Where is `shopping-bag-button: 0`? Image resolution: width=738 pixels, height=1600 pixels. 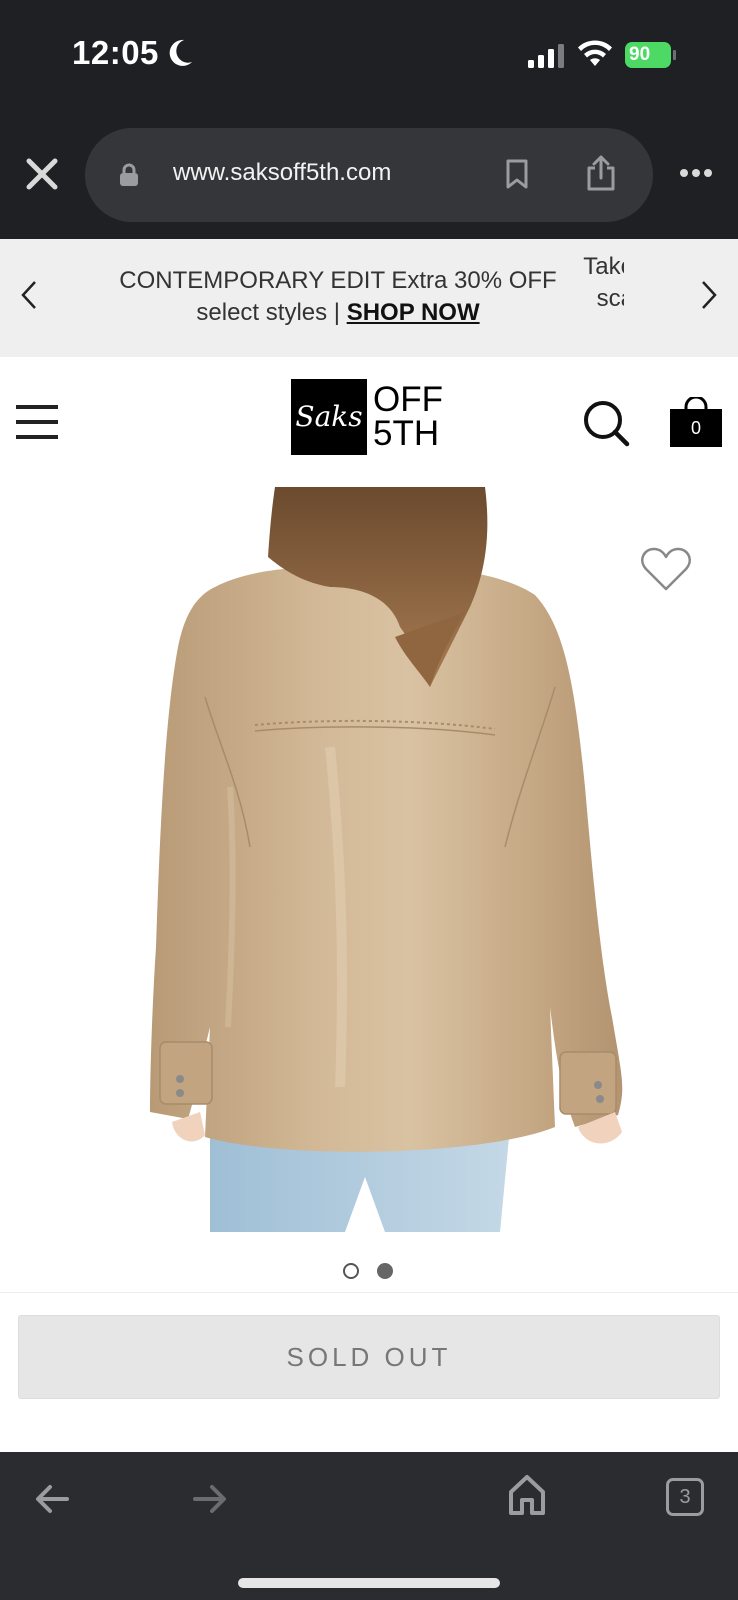
shopping-bag-button: 0 is located at coordinates (697, 423).